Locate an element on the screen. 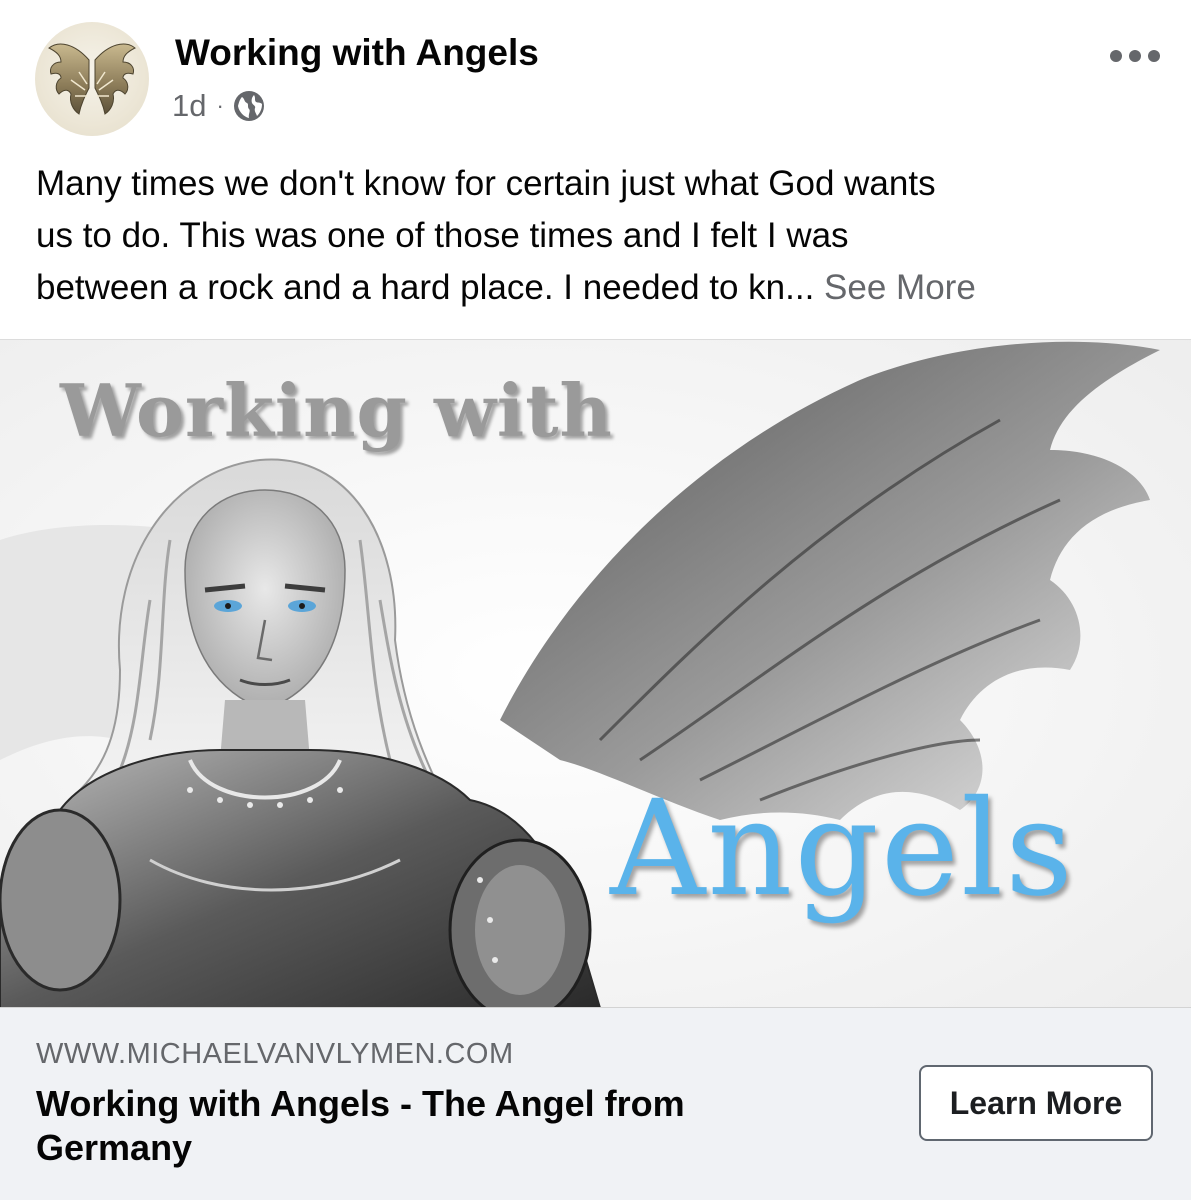  image-title-bottom: Angels is located at coordinates (842, 849).